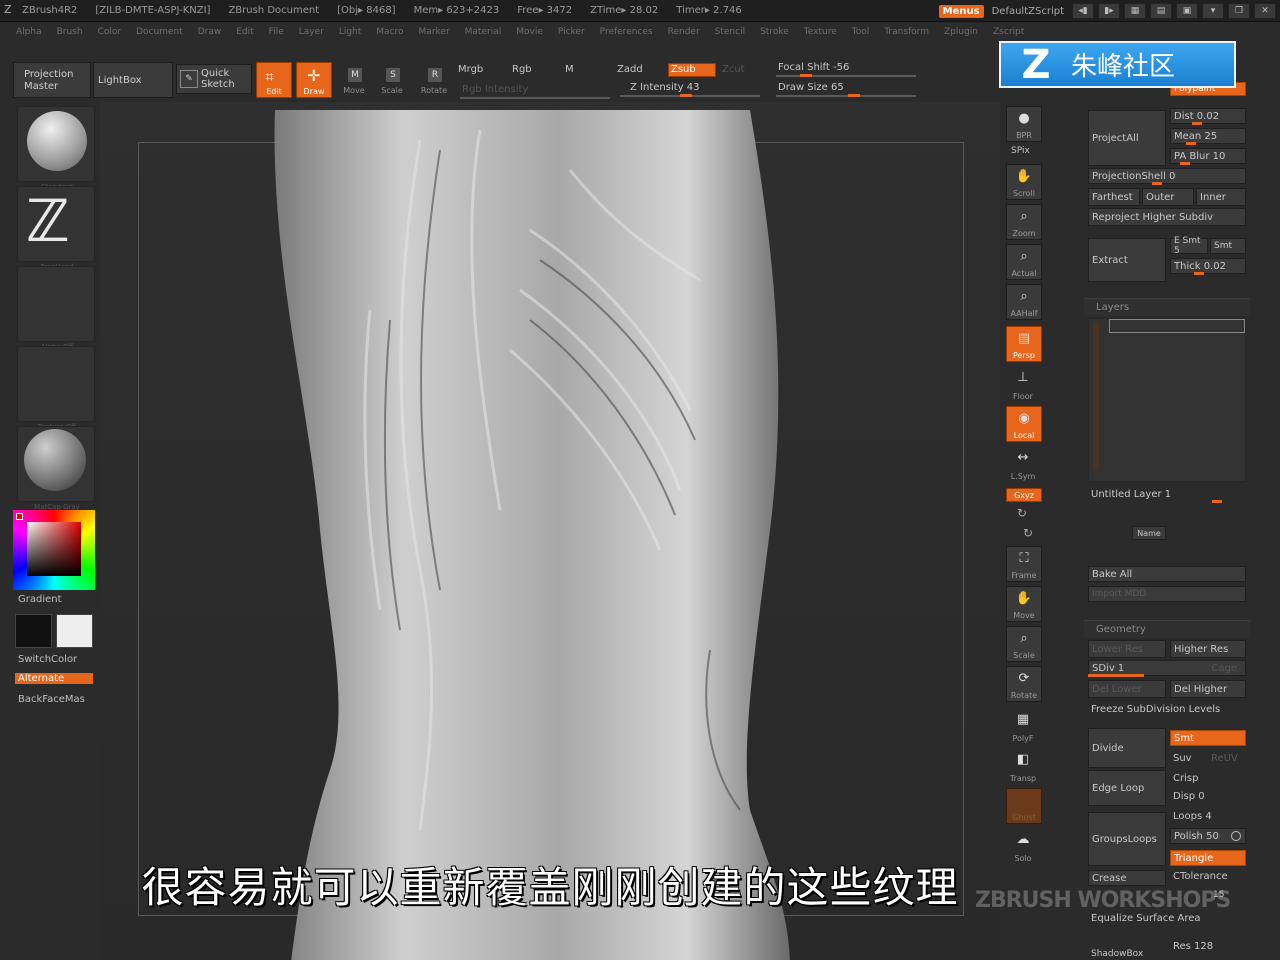 This screenshot has width=1280, height=960. What do you see at coordinates (1127, 649) in the screenshot?
I see `lower-res-button: Lower Res` at bounding box center [1127, 649].